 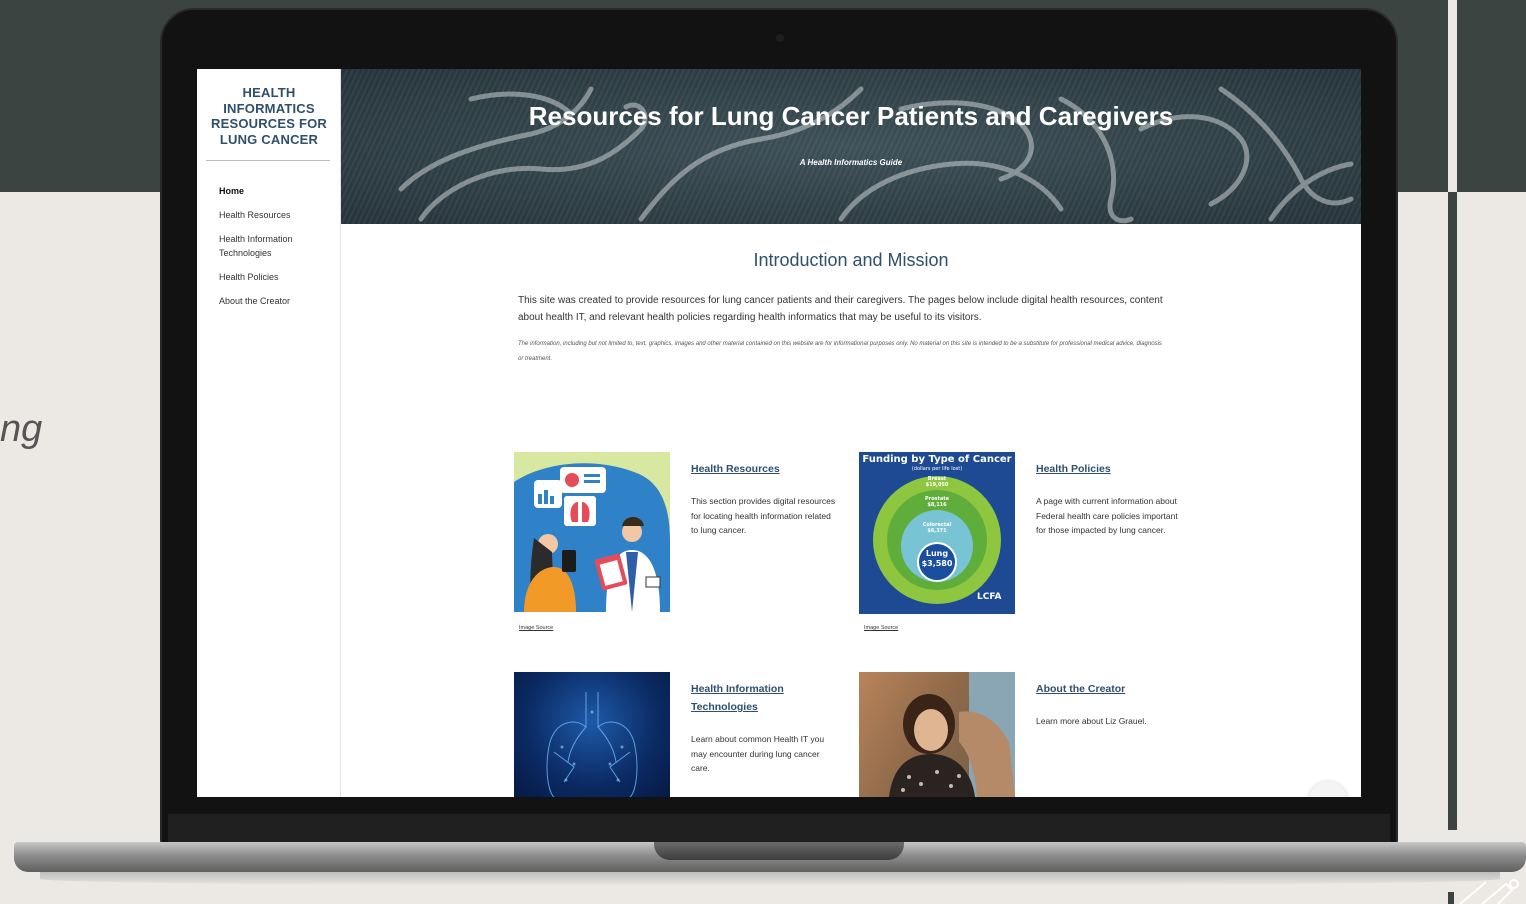 I want to click on sidebar-item-home: Home, so click(x=275, y=191).